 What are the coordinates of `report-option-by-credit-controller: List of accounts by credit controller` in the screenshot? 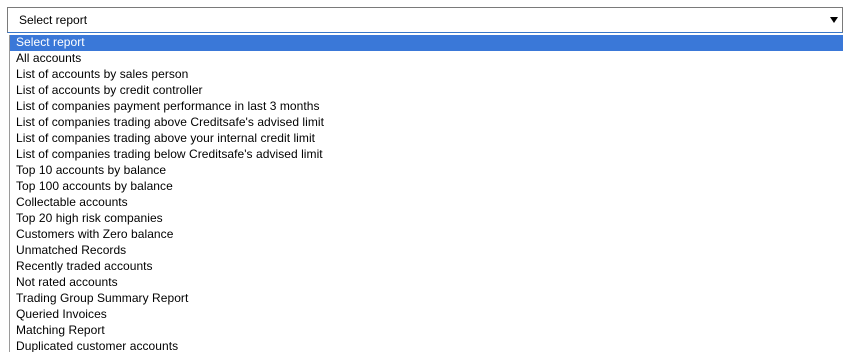 It's located at (426, 91).